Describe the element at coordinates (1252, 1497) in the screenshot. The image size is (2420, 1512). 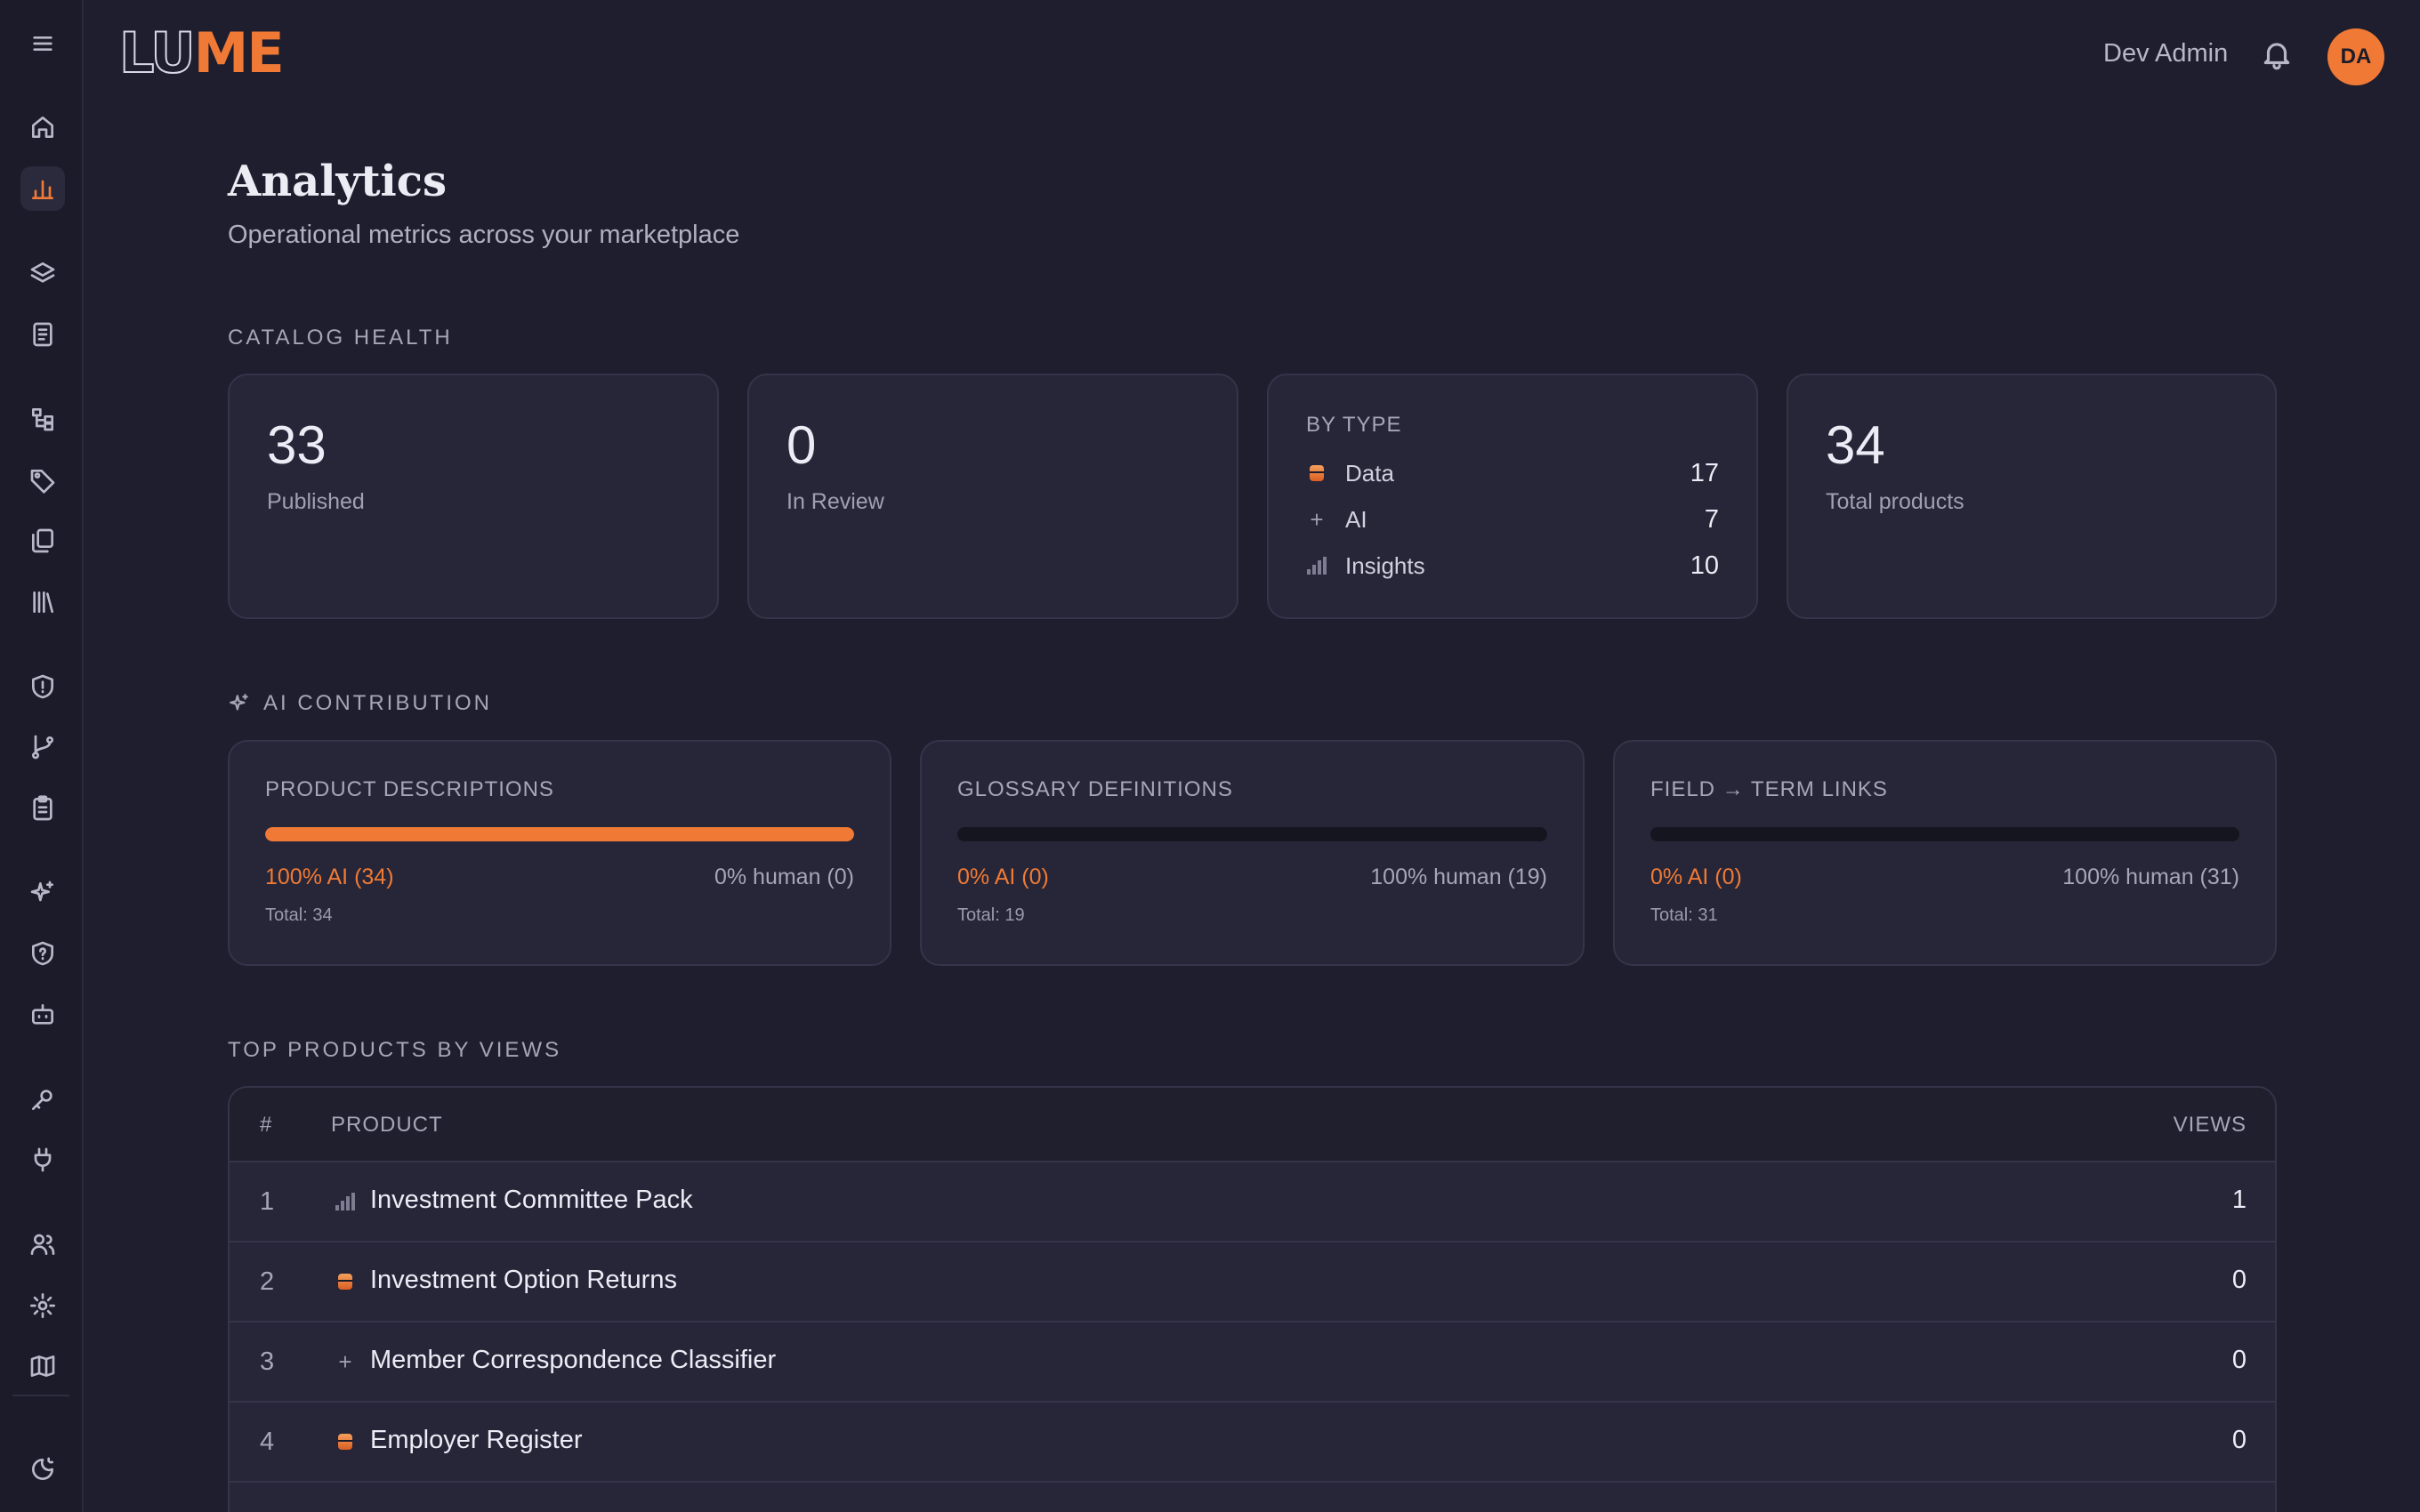
I see `table-row` at that location.